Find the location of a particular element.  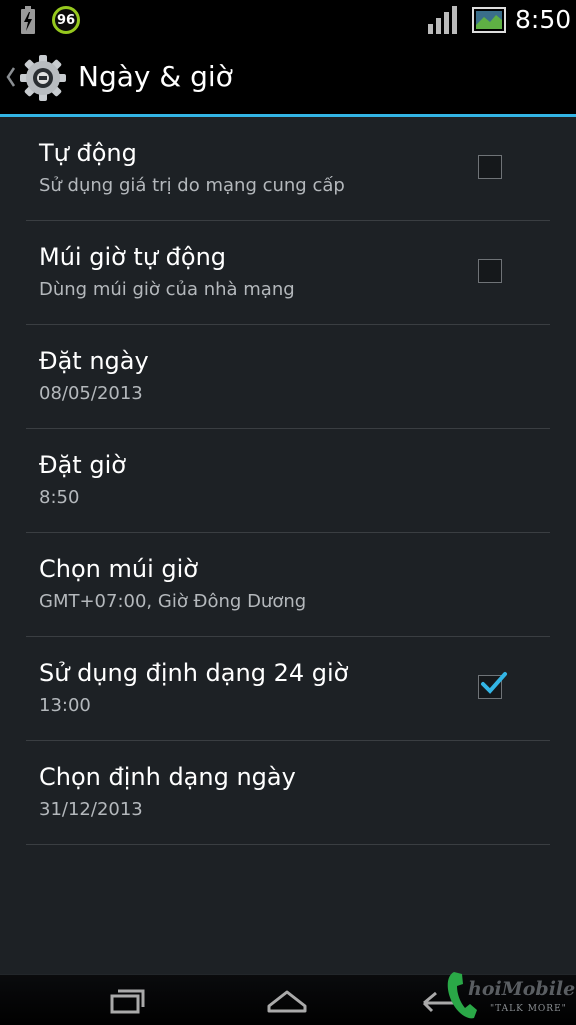

setting-summary: Sử dụng giá trị do mạng cung cấp is located at coordinates (192, 185).